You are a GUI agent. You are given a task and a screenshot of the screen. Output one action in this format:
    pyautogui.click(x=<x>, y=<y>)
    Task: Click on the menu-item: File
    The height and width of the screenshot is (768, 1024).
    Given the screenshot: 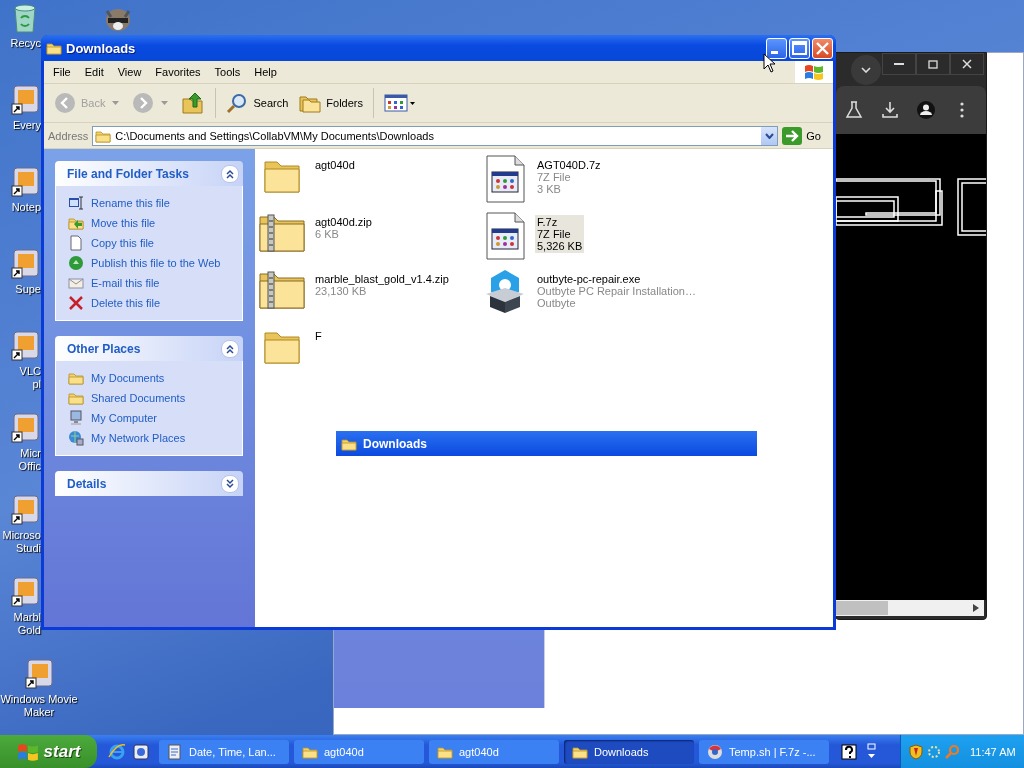 What is the action you would take?
    pyautogui.click(x=62, y=72)
    